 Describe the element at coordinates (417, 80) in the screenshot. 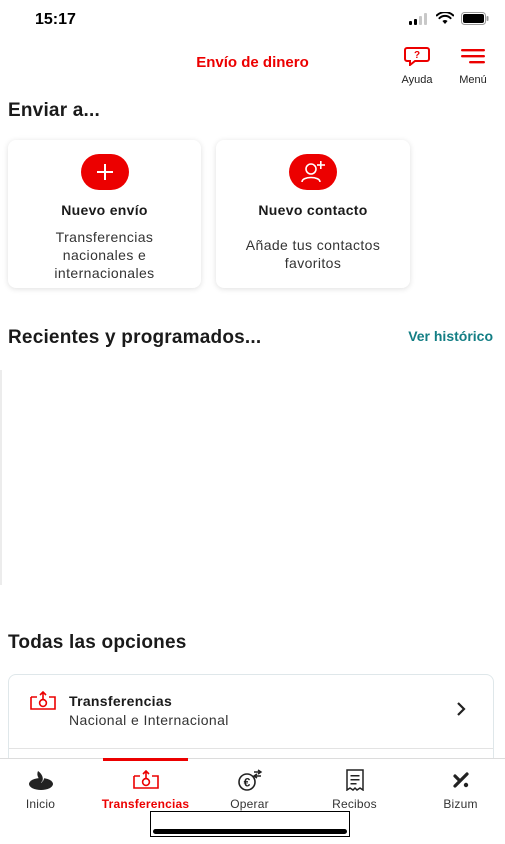

I see `help-label: Ayuda` at that location.